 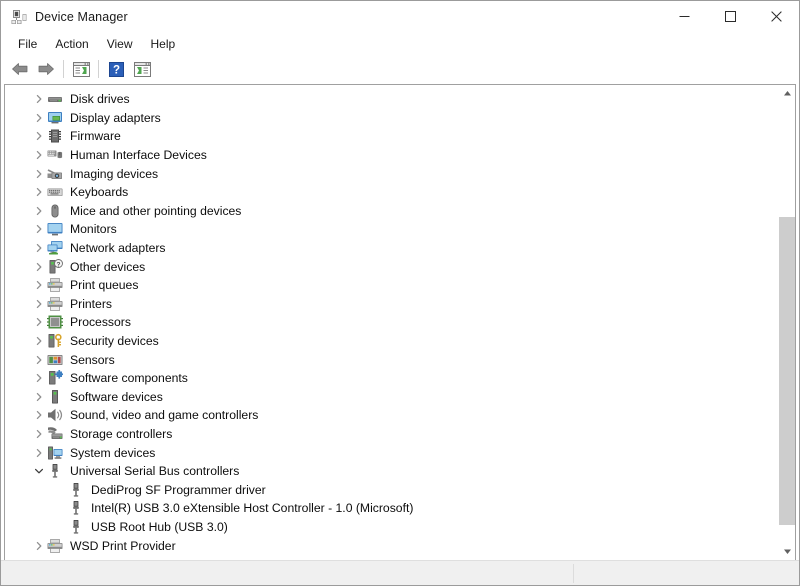 What do you see at coordinates (120, 44) in the screenshot?
I see `menu-view: View` at bounding box center [120, 44].